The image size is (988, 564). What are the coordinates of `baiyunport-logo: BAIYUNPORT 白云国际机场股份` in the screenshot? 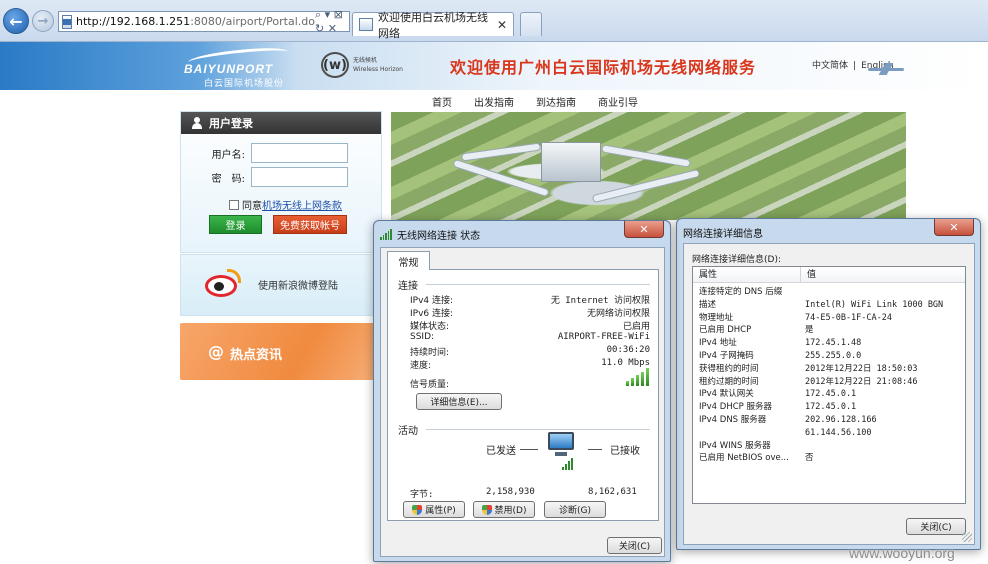 It's located at (250, 66).